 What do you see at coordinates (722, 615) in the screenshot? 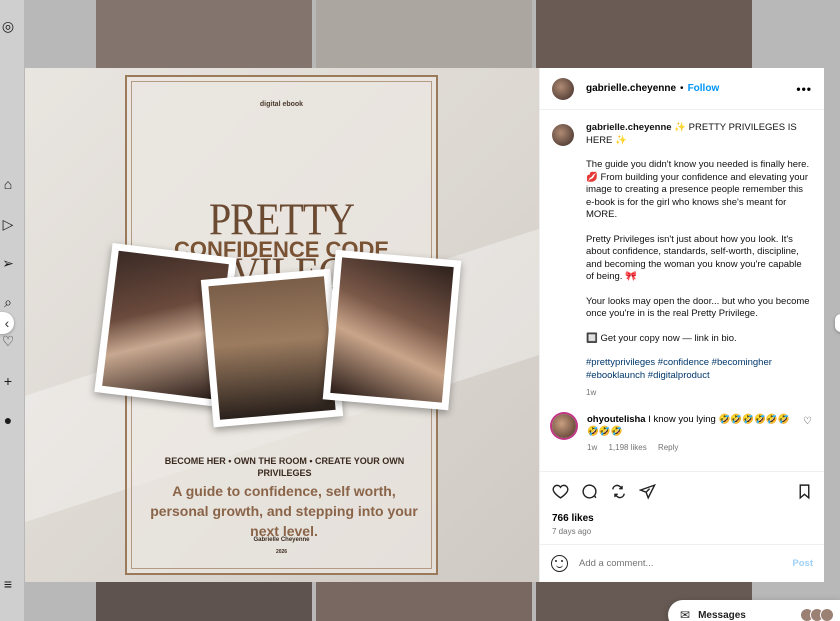
I see `messages-label: Messages` at bounding box center [722, 615].